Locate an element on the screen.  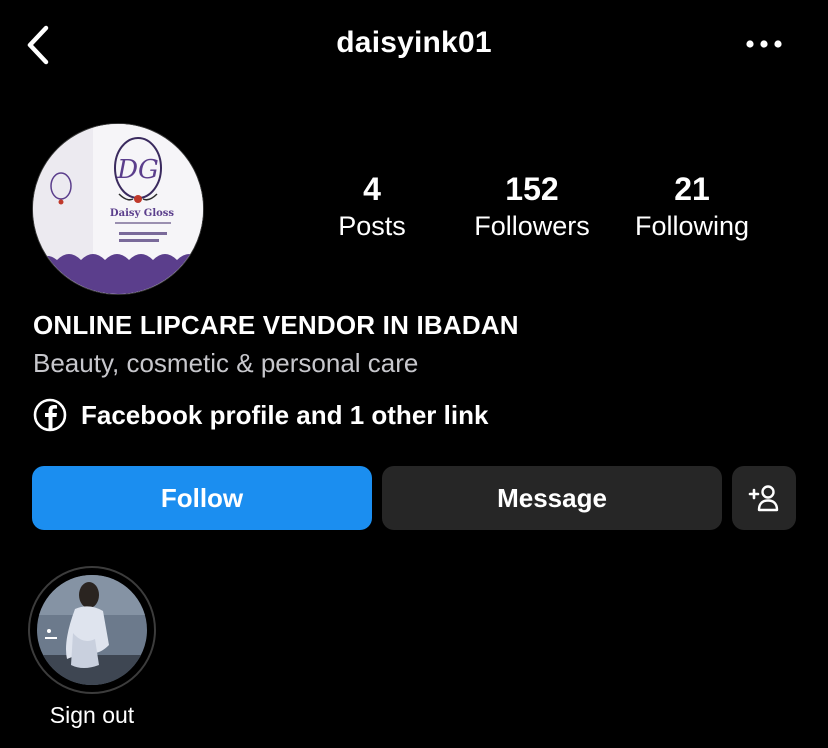
profile-username-title: daisyink01 is located at coordinates (414, 42).